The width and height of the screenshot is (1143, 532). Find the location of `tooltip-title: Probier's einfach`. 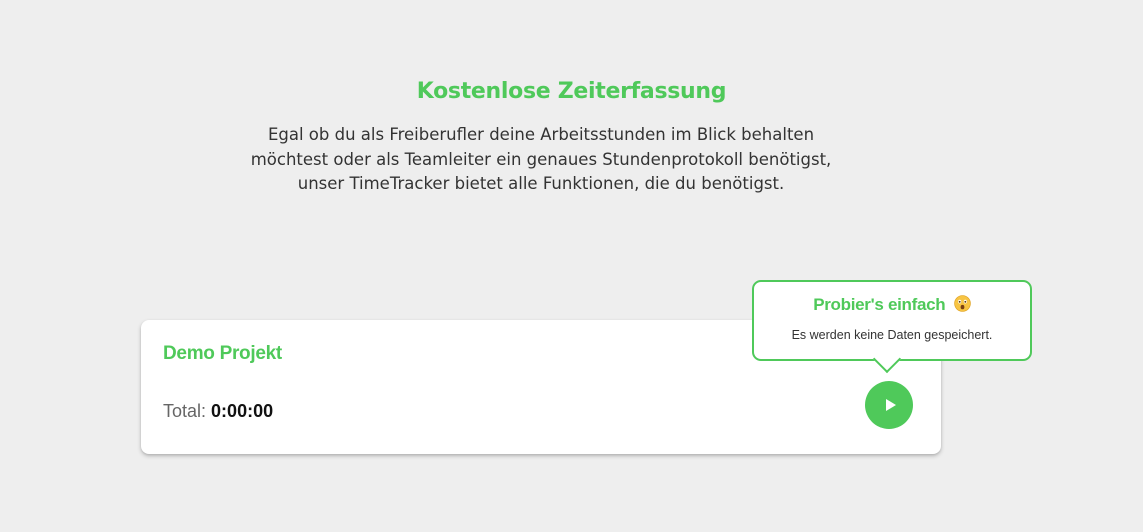

tooltip-title: Probier's einfach is located at coordinates (892, 305).